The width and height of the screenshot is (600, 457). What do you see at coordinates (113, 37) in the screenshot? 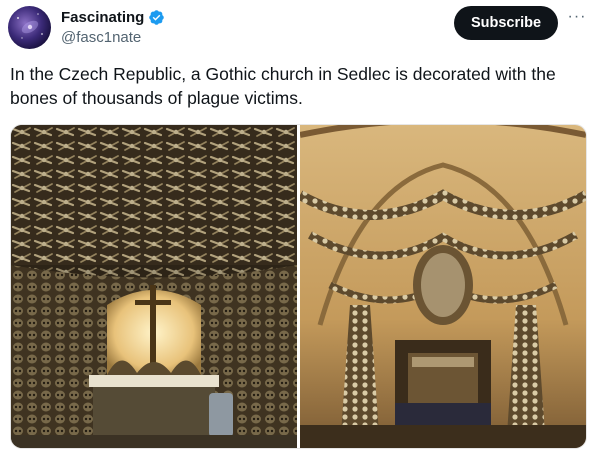
I see `author-handle: @fasc1nate` at bounding box center [113, 37].